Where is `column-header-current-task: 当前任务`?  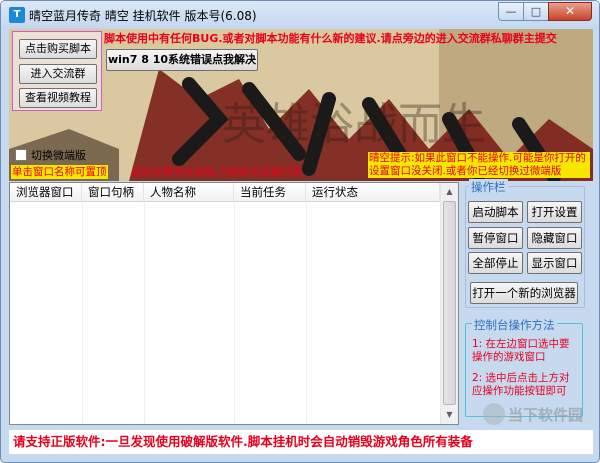 column-header-current-task: 当前任务 is located at coordinates (270, 192).